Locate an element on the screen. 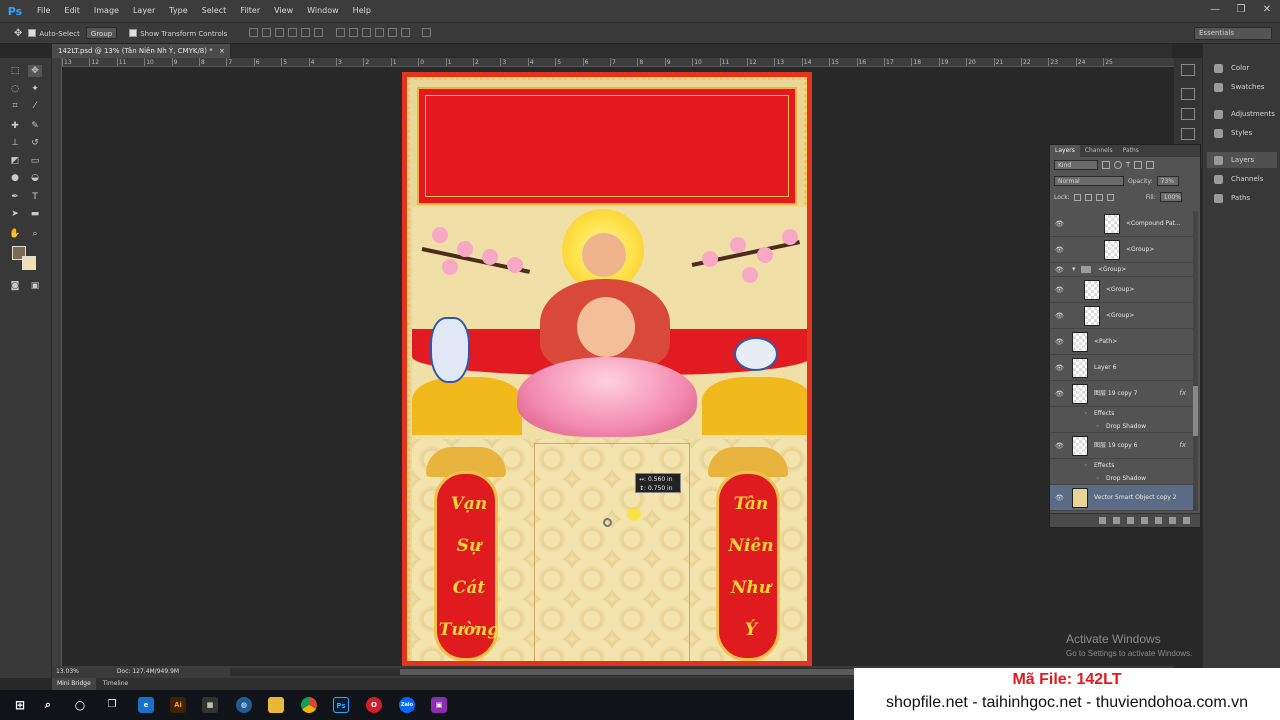  magic-wand-icon: ✦ is located at coordinates (35, 89).